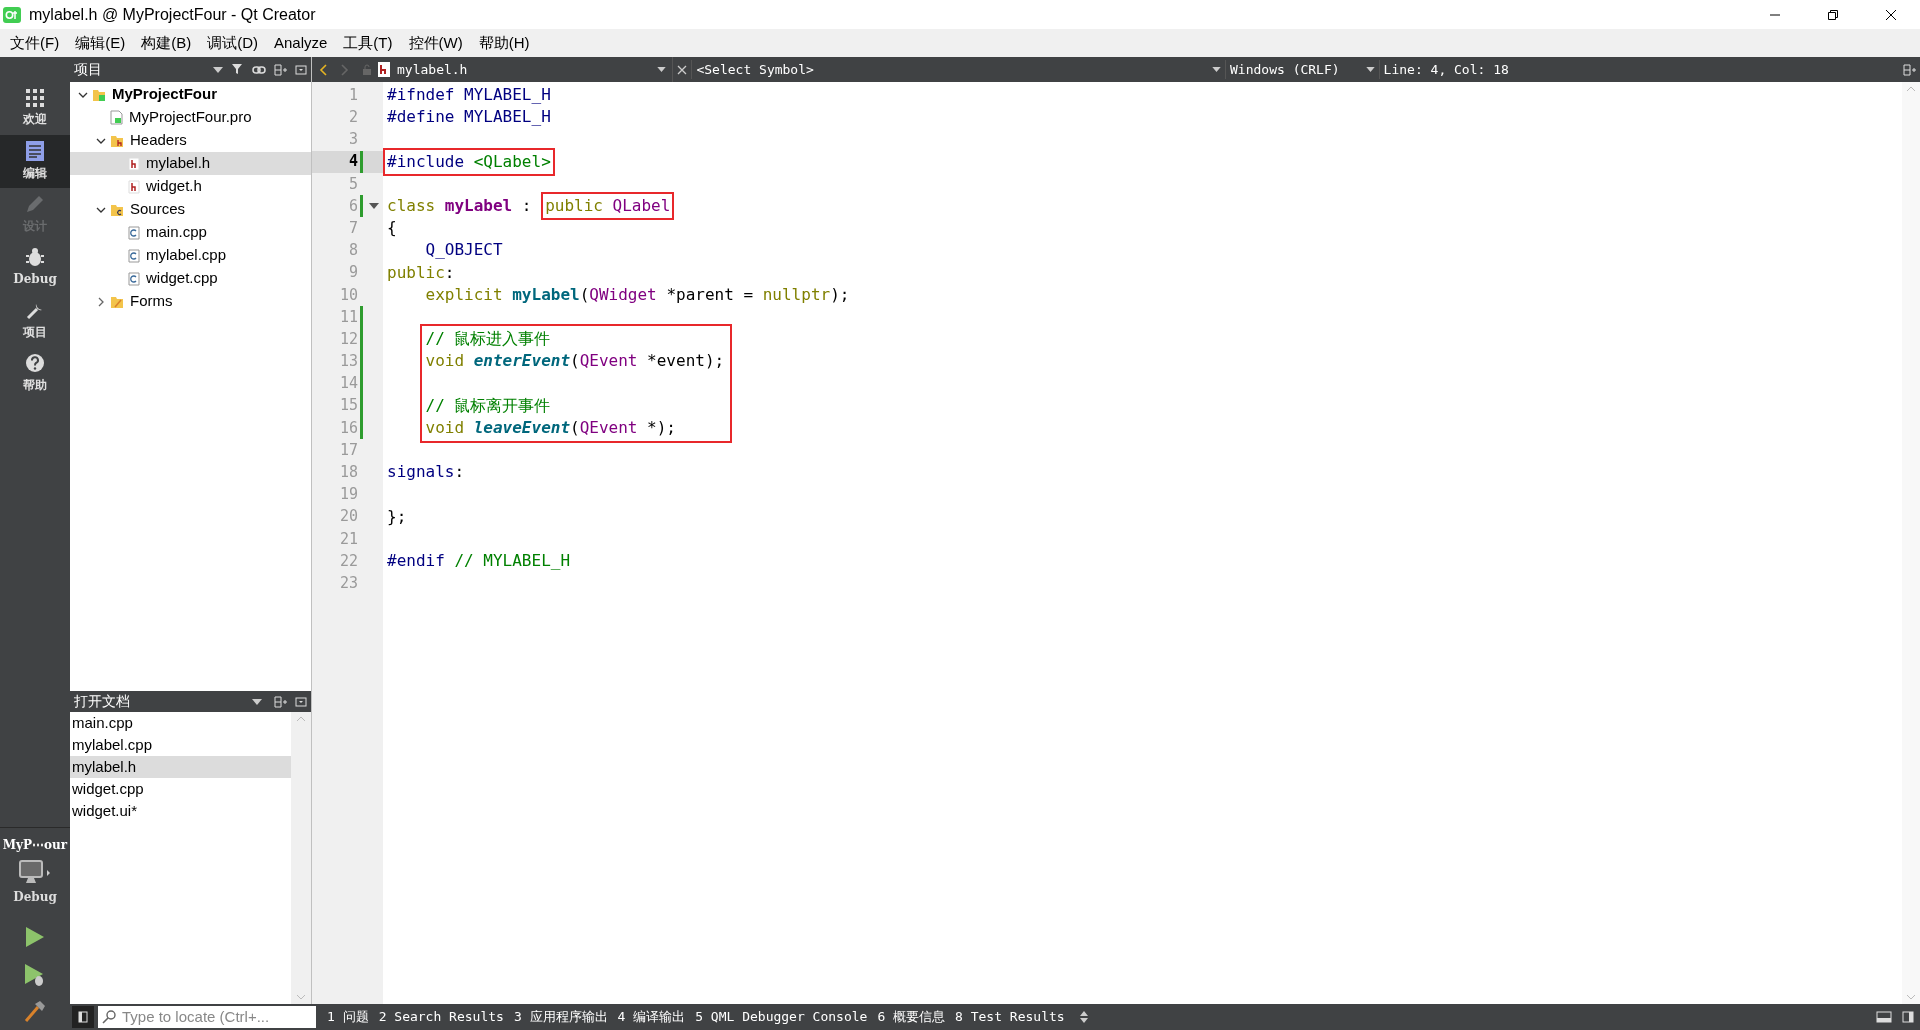  What do you see at coordinates (781, 1017) in the screenshot?
I see `output-pane-tab: 5 QML Debugger Console` at bounding box center [781, 1017].